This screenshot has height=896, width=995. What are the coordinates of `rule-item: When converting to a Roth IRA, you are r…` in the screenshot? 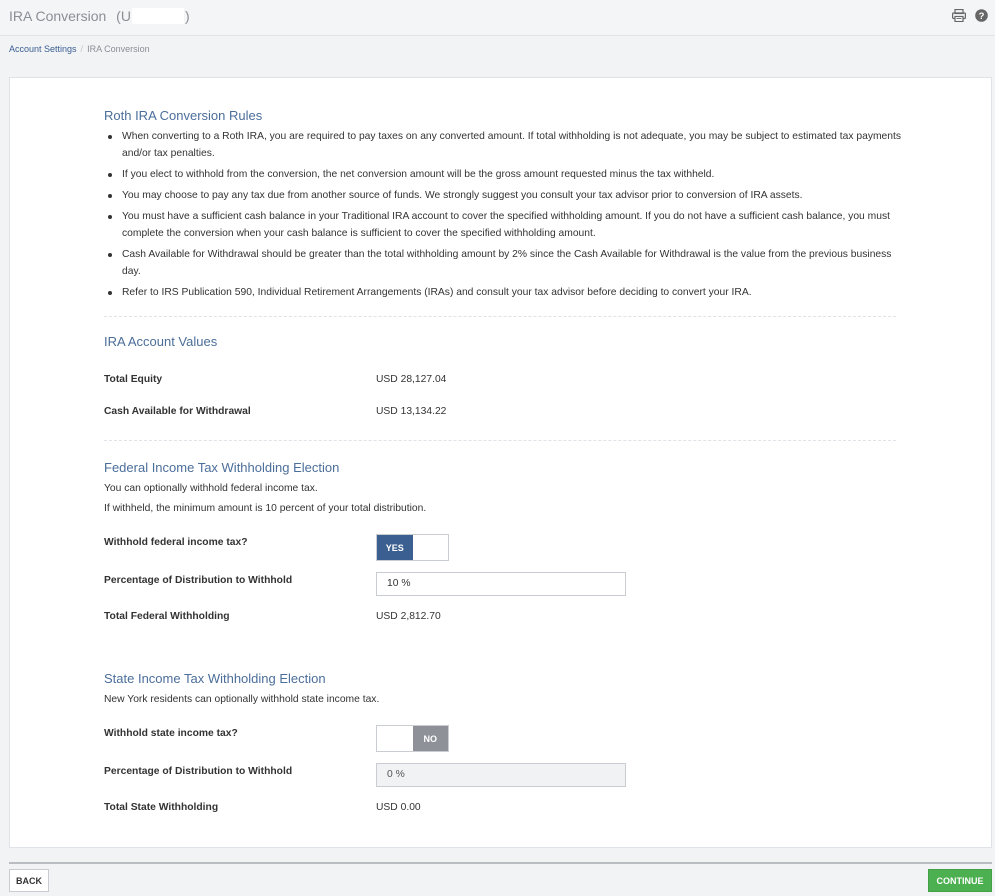 It's located at (505, 145).